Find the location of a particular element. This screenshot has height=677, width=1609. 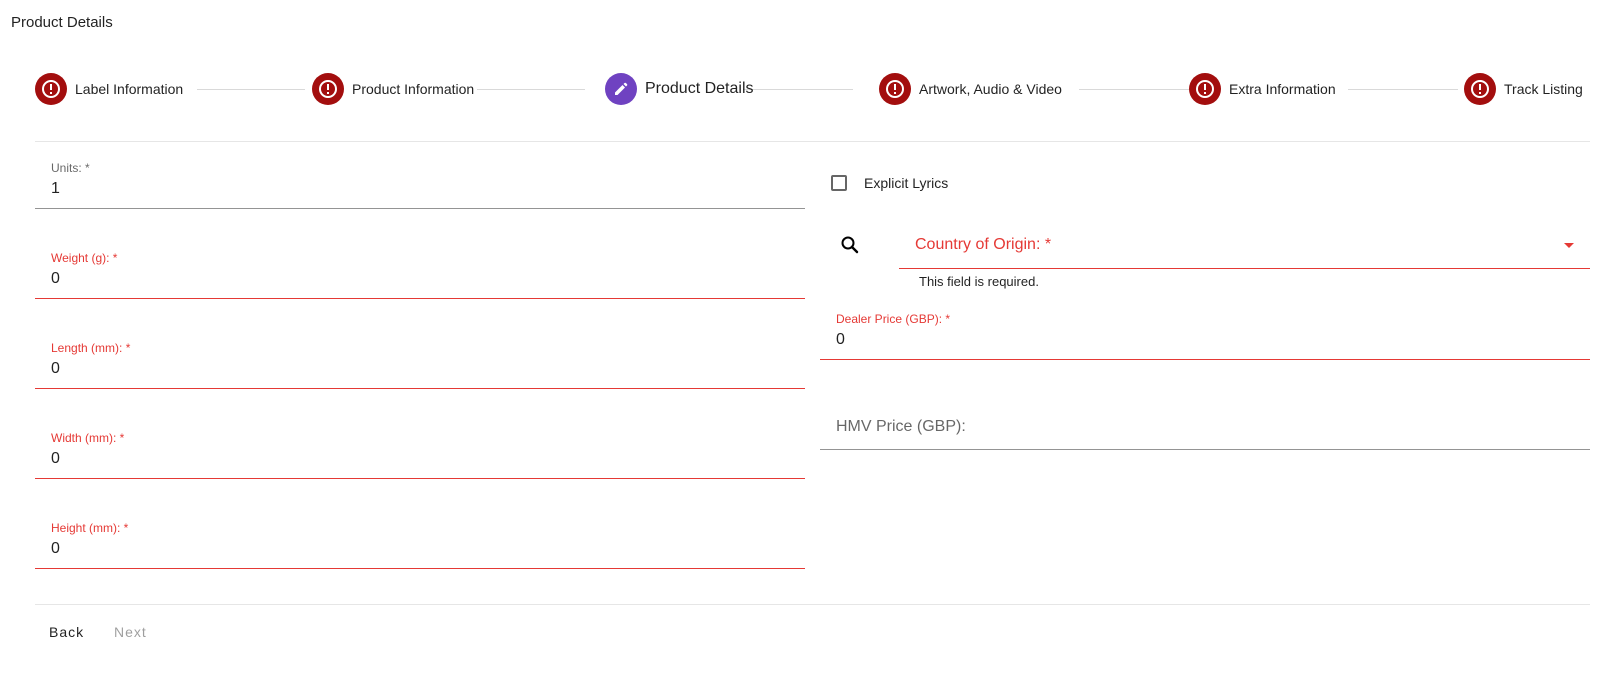

weight-field: Weight (g): * 0 is located at coordinates (420, 275).